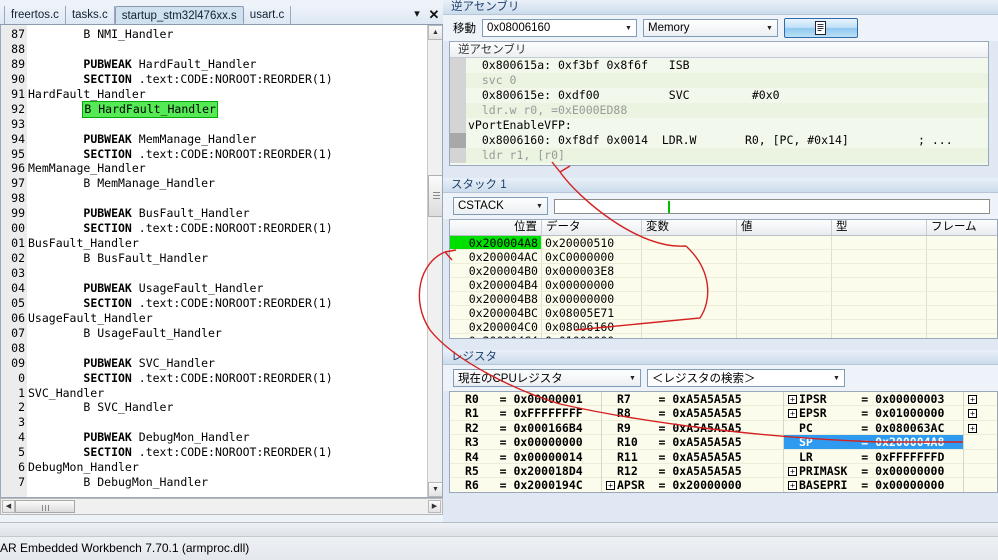 This screenshot has width=998, height=560. What do you see at coordinates (873, 471) in the screenshot?
I see `register-row: + PRIMASK = 0x00000000` at bounding box center [873, 471].